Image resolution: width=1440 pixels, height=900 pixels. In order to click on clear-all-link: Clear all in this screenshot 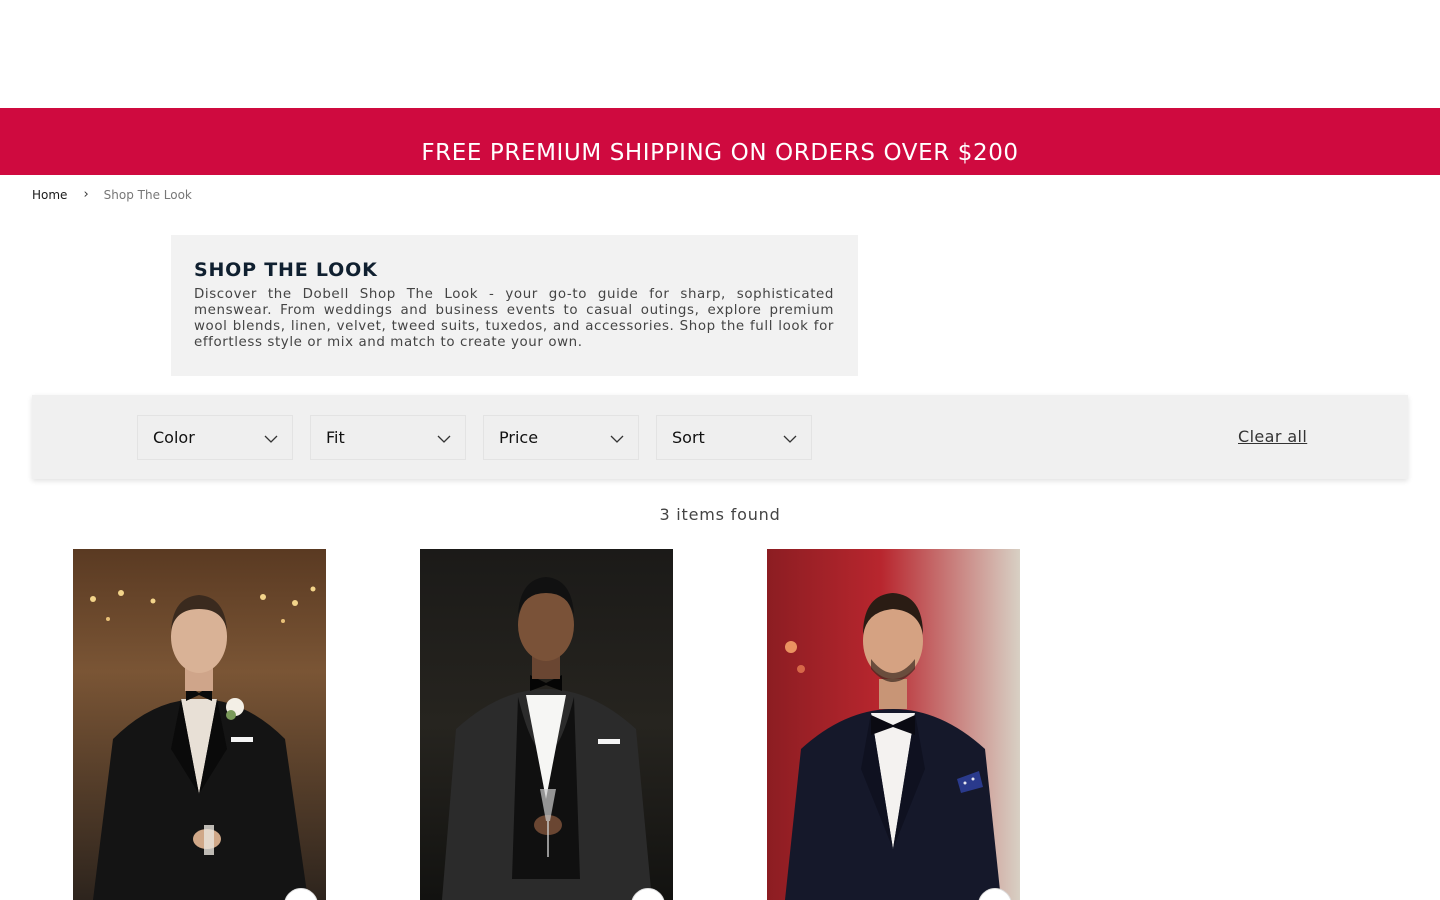, I will do `click(1272, 436)`.